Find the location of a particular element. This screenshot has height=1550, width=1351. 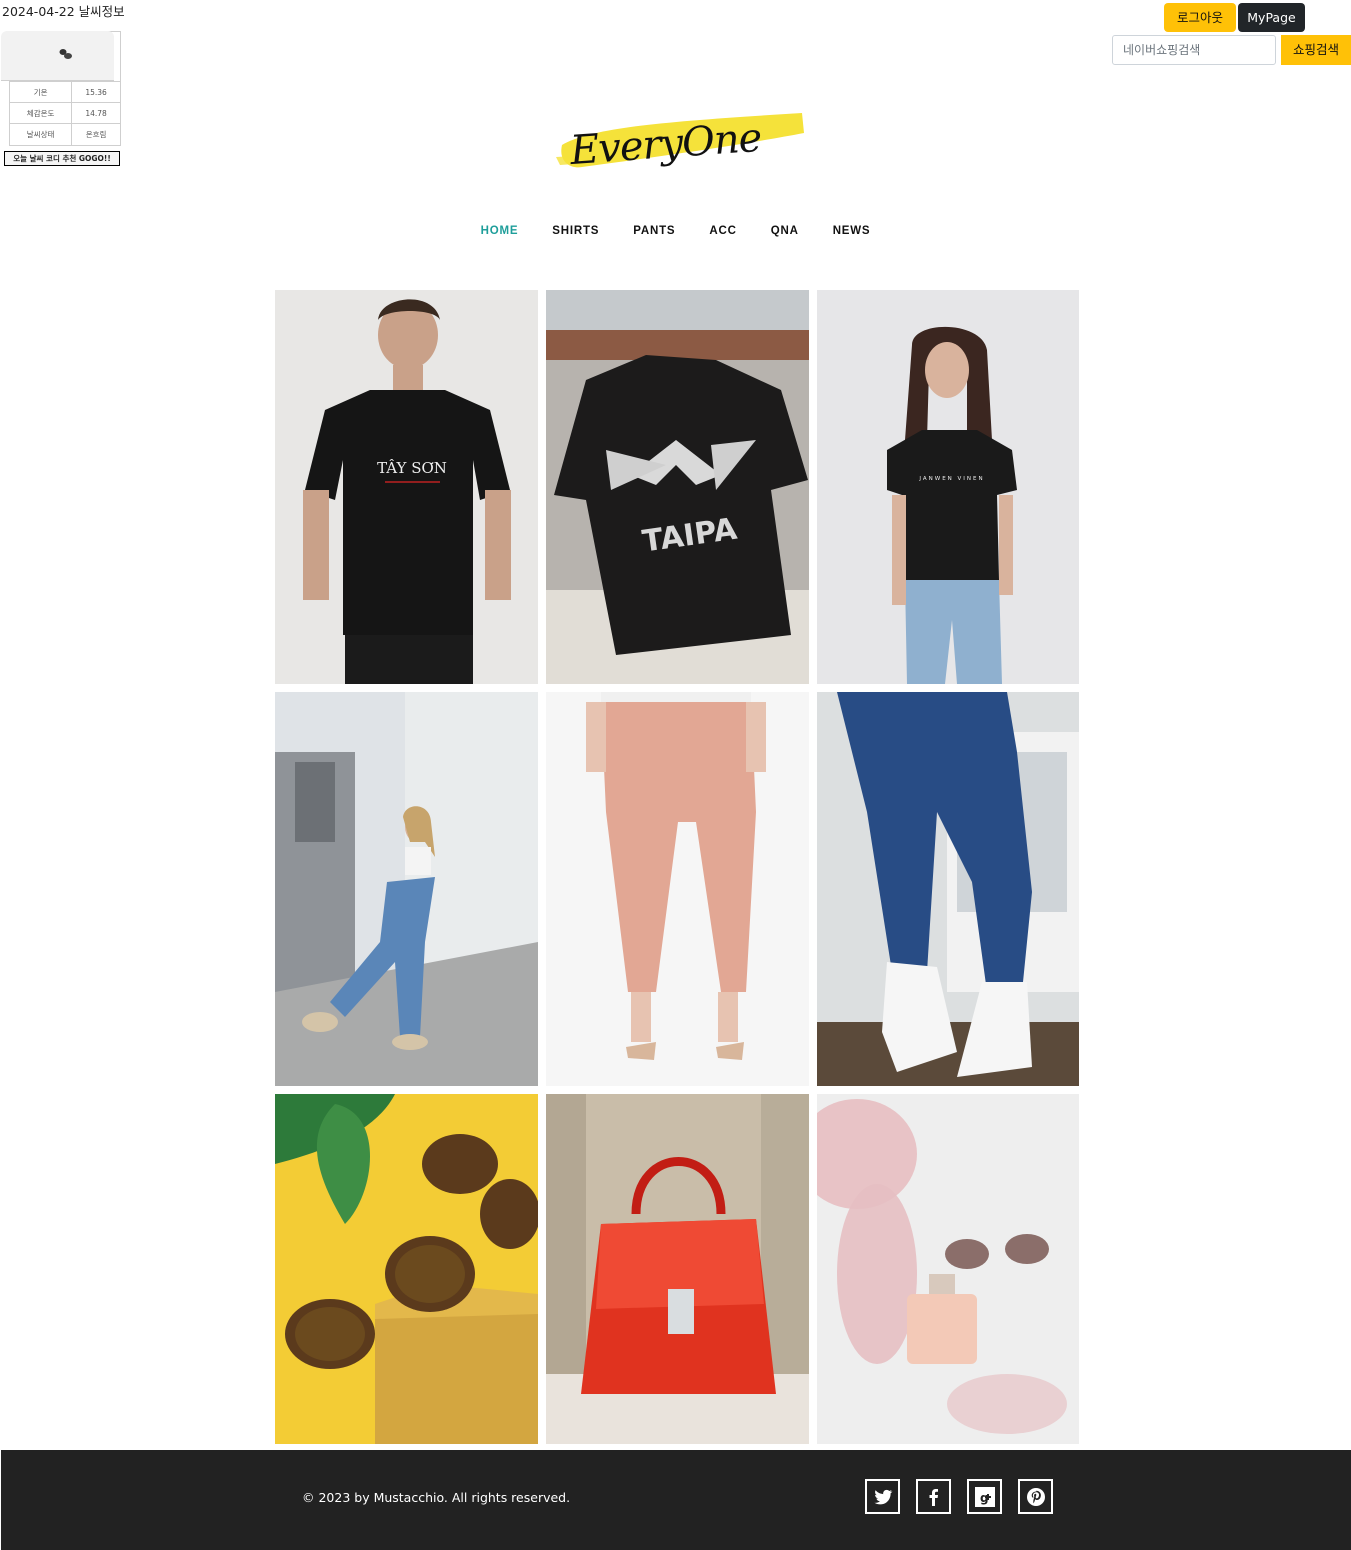

weather-row: 날씨상태 온흐림 is located at coordinates (65, 134).